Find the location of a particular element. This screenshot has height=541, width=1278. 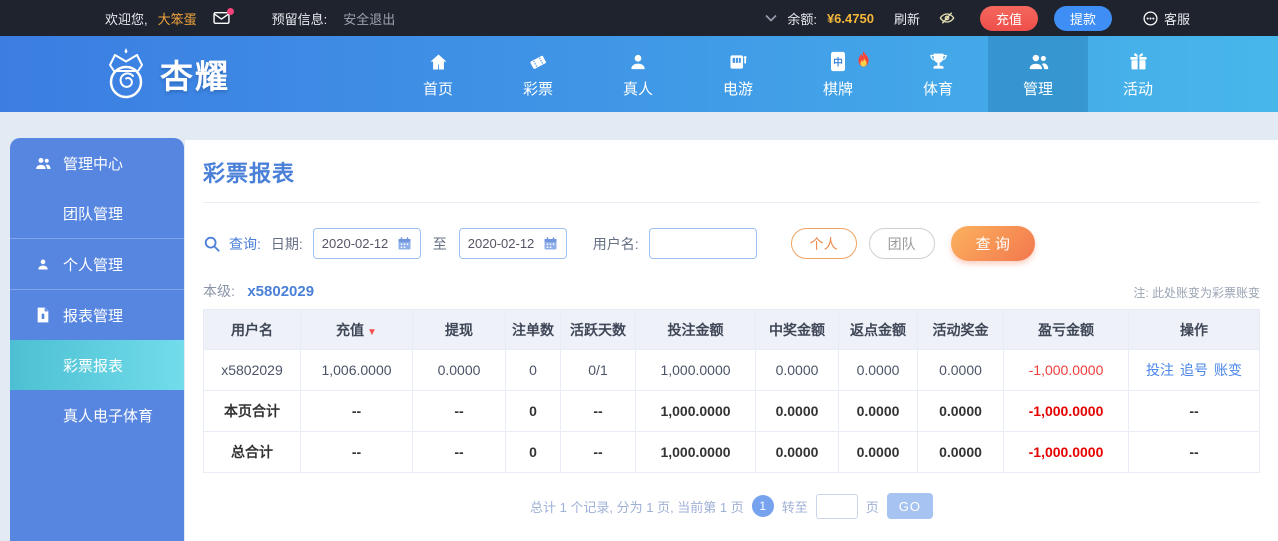

slot-machine-icon is located at coordinates (738, 61).